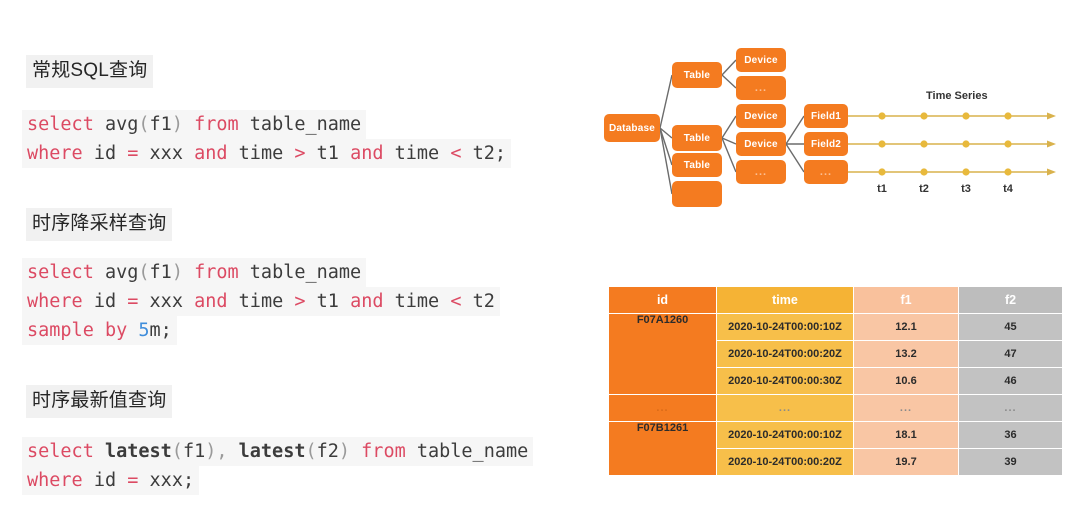 This screenshot has height=506, width=1080. What do you see at coordinates (1010, 462) in the screenshot?
I see `cell-f2: 39` at bounding box center [1010, 462].